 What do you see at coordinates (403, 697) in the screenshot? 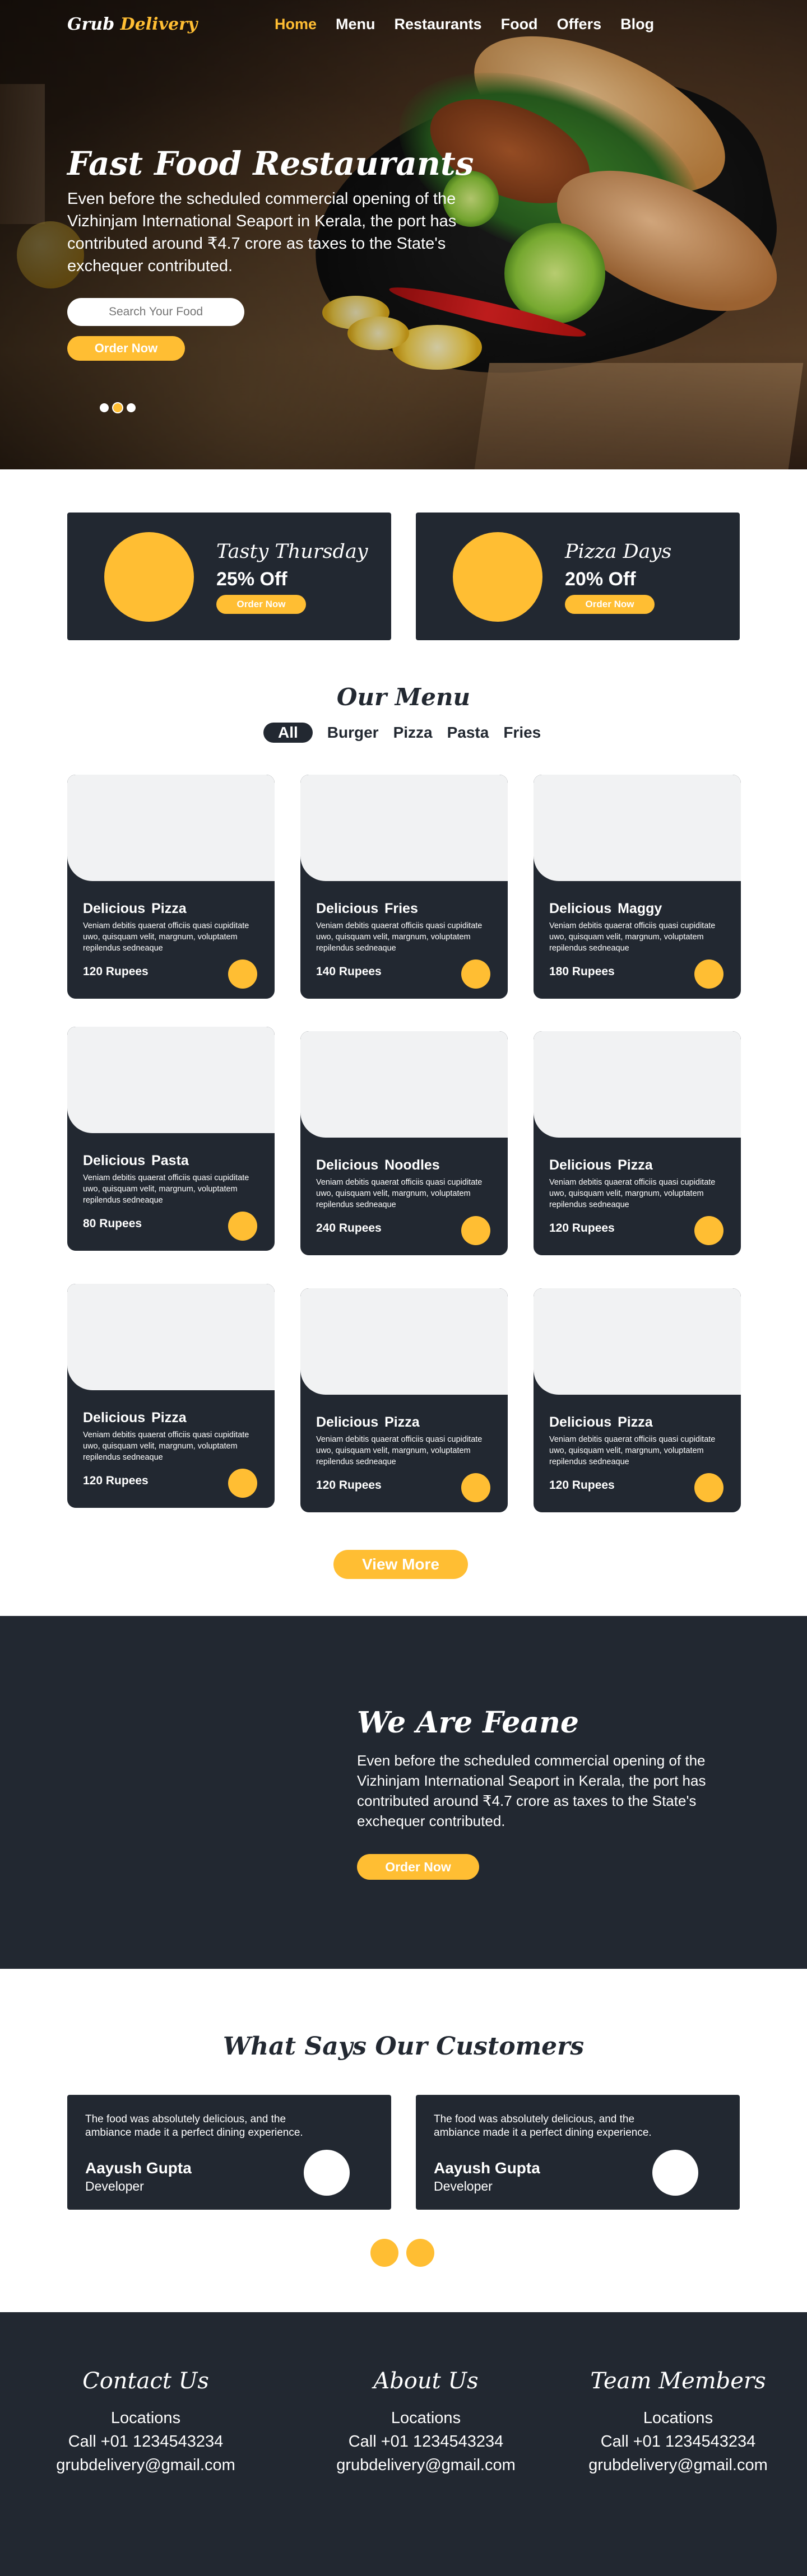
I see `menu-section-title: Our Menu` at bounding box center [403, 697].